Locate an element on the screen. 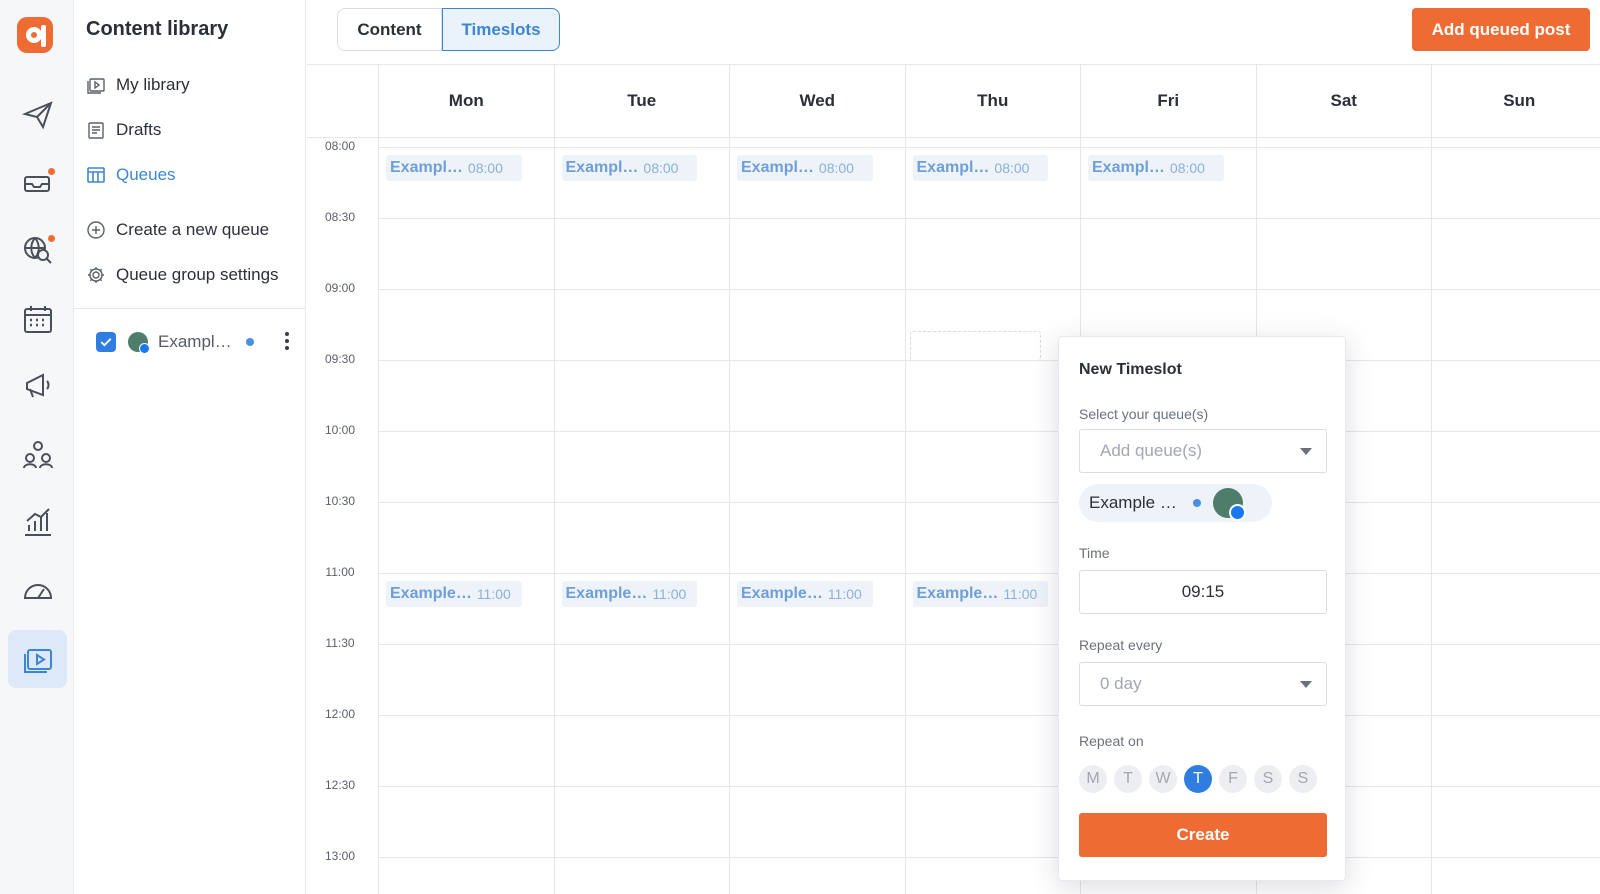 This screenshot has height=894, width=1600. paper-plane-icon is located at coordinates (37, 115).